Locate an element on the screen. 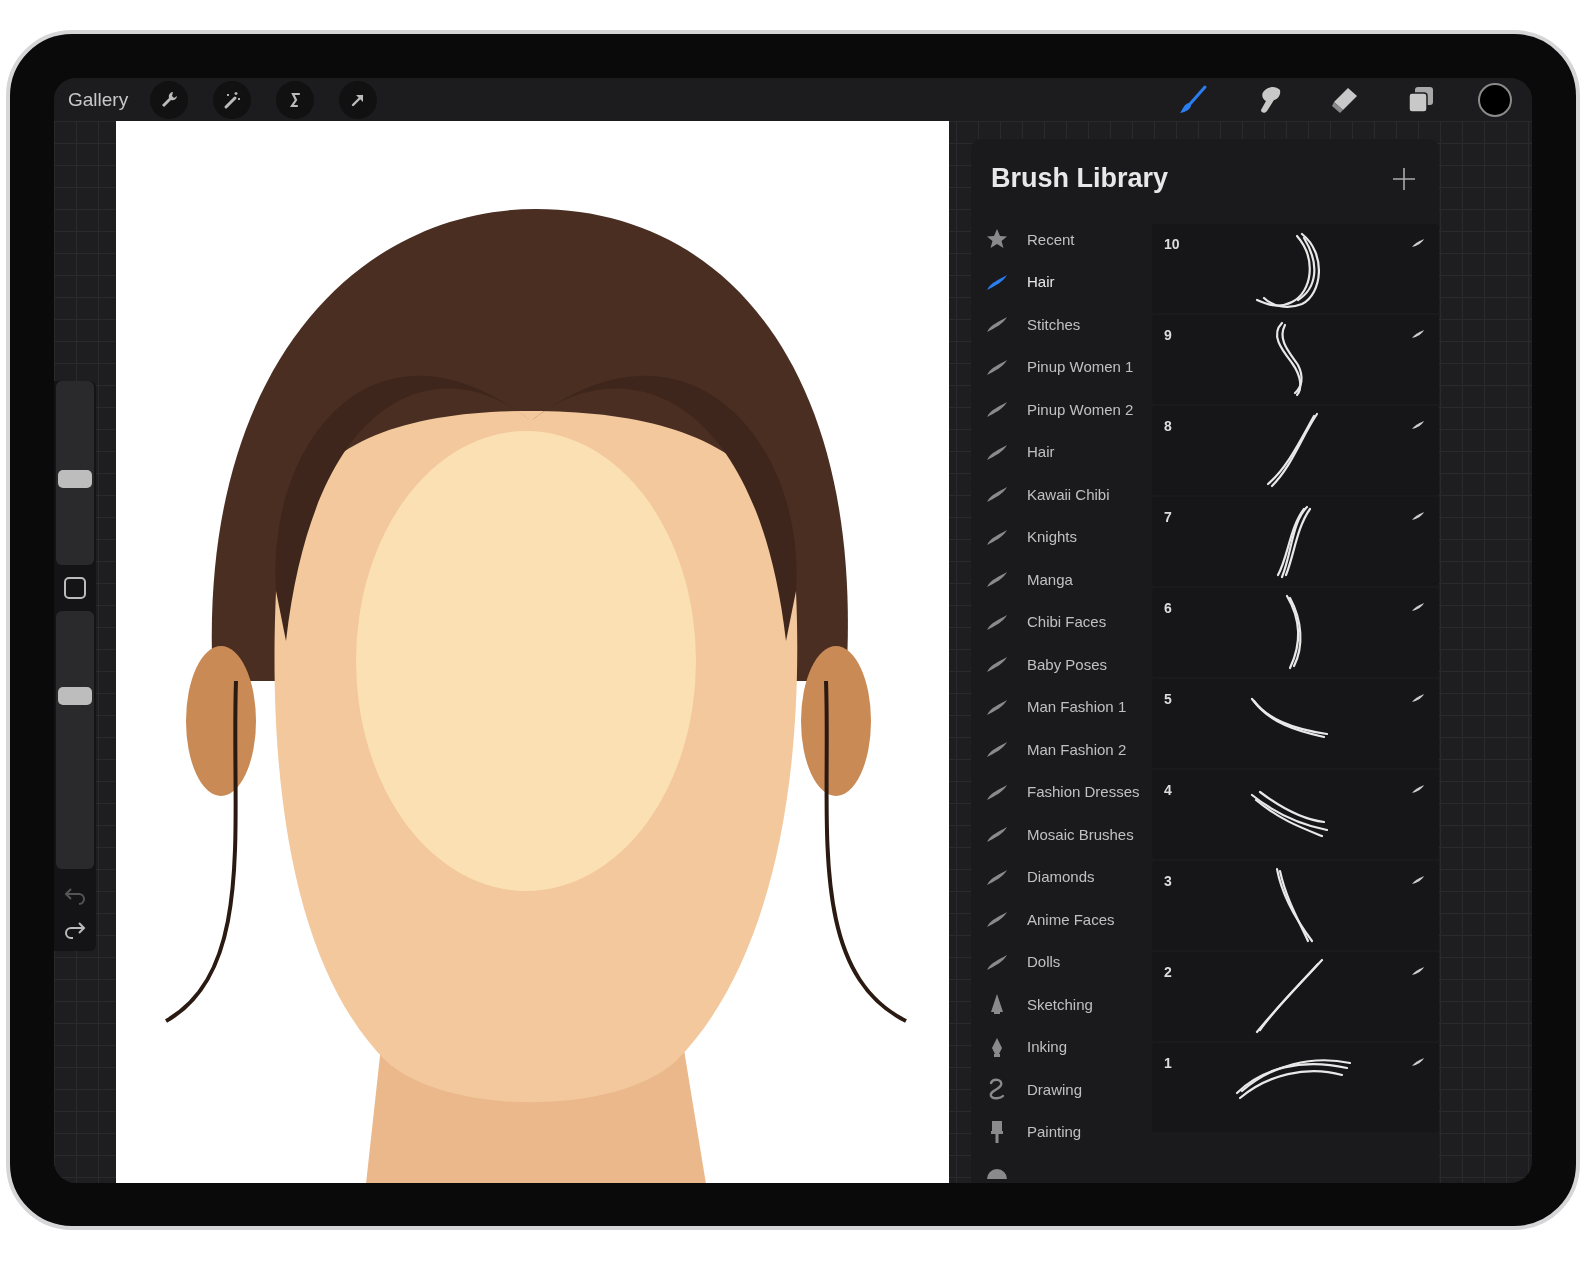 This screenshot has height=1262, width=1588. brush-category: Recent is located at coordinates (1061, 239).